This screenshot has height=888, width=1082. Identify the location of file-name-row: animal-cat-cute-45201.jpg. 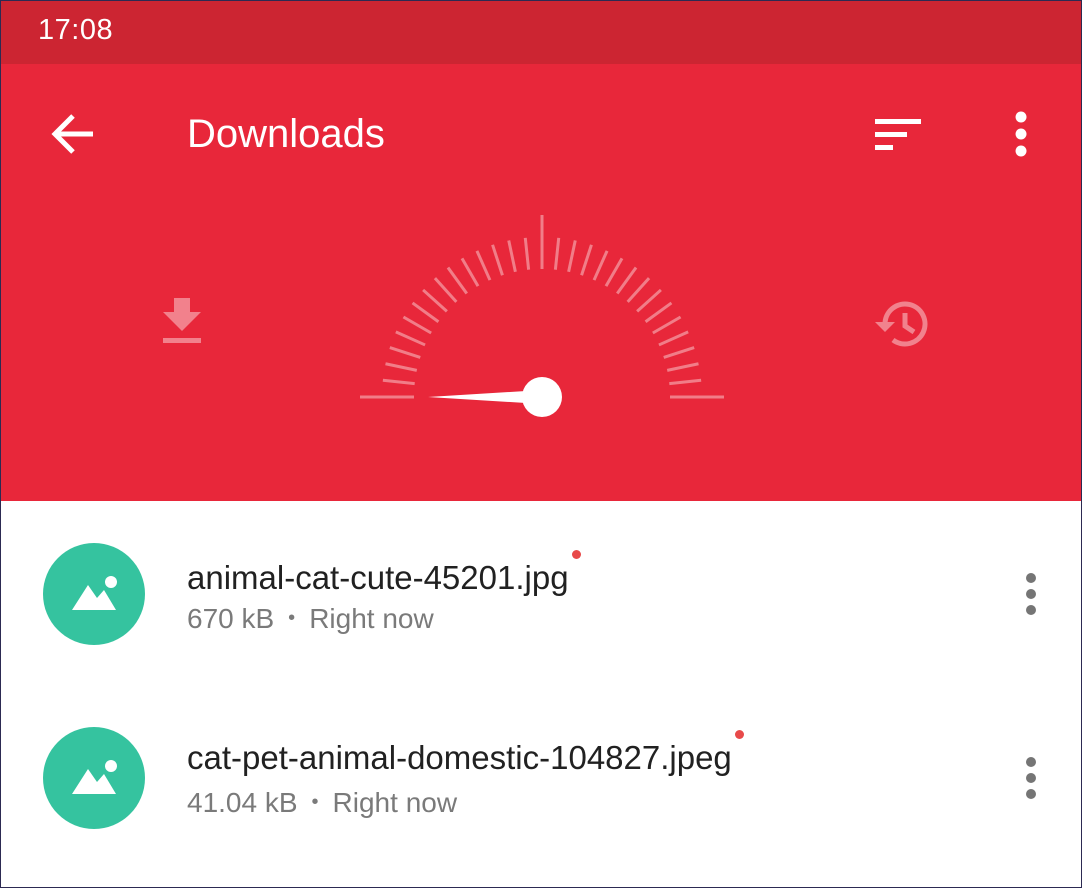
(384, 573).